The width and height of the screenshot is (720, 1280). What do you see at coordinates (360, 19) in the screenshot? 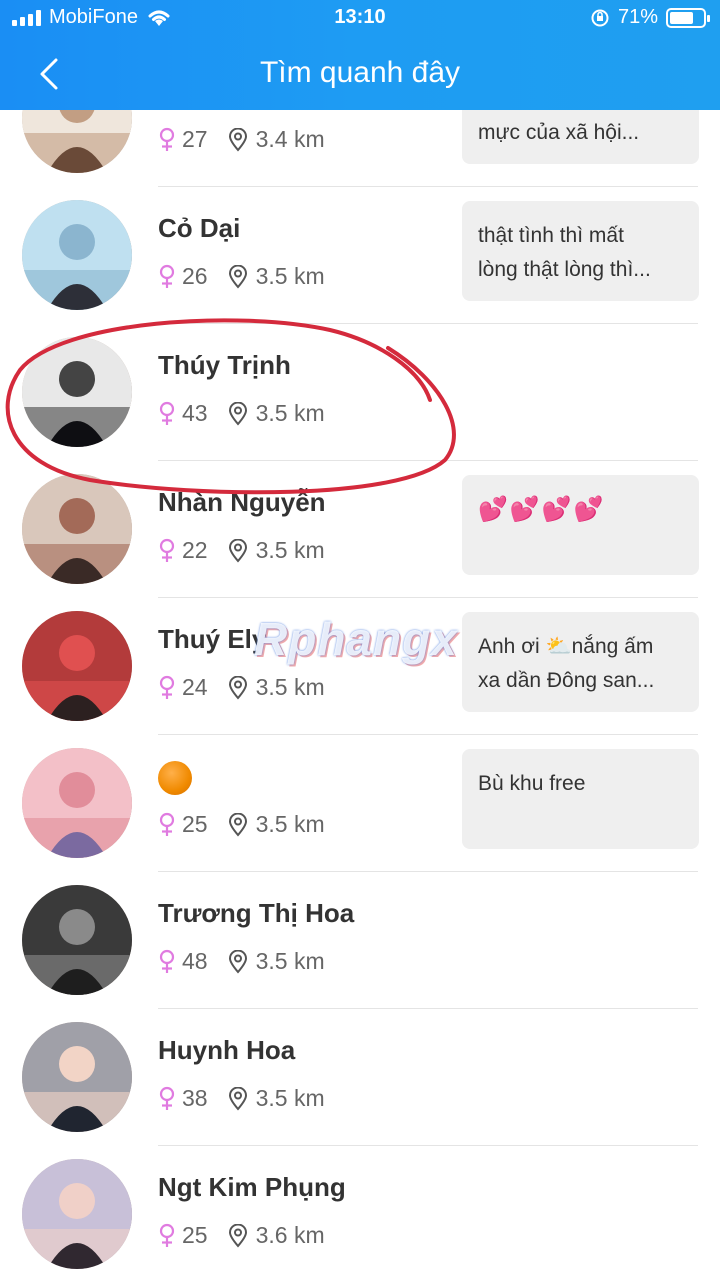
I see `status-bar: MobiFone 13:10 71%` at bounding box center [360, 19].